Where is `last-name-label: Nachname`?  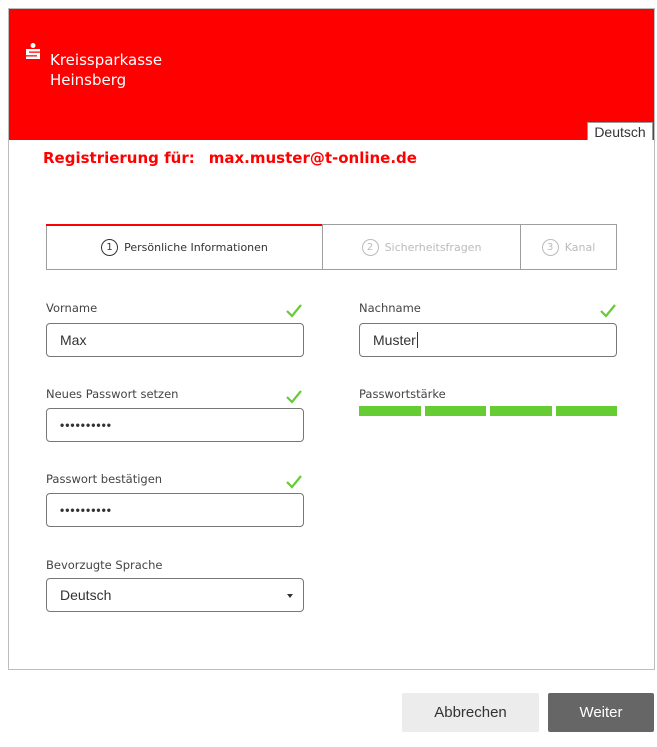
last-name-label: Nachname is located at coordinates (390, 308).